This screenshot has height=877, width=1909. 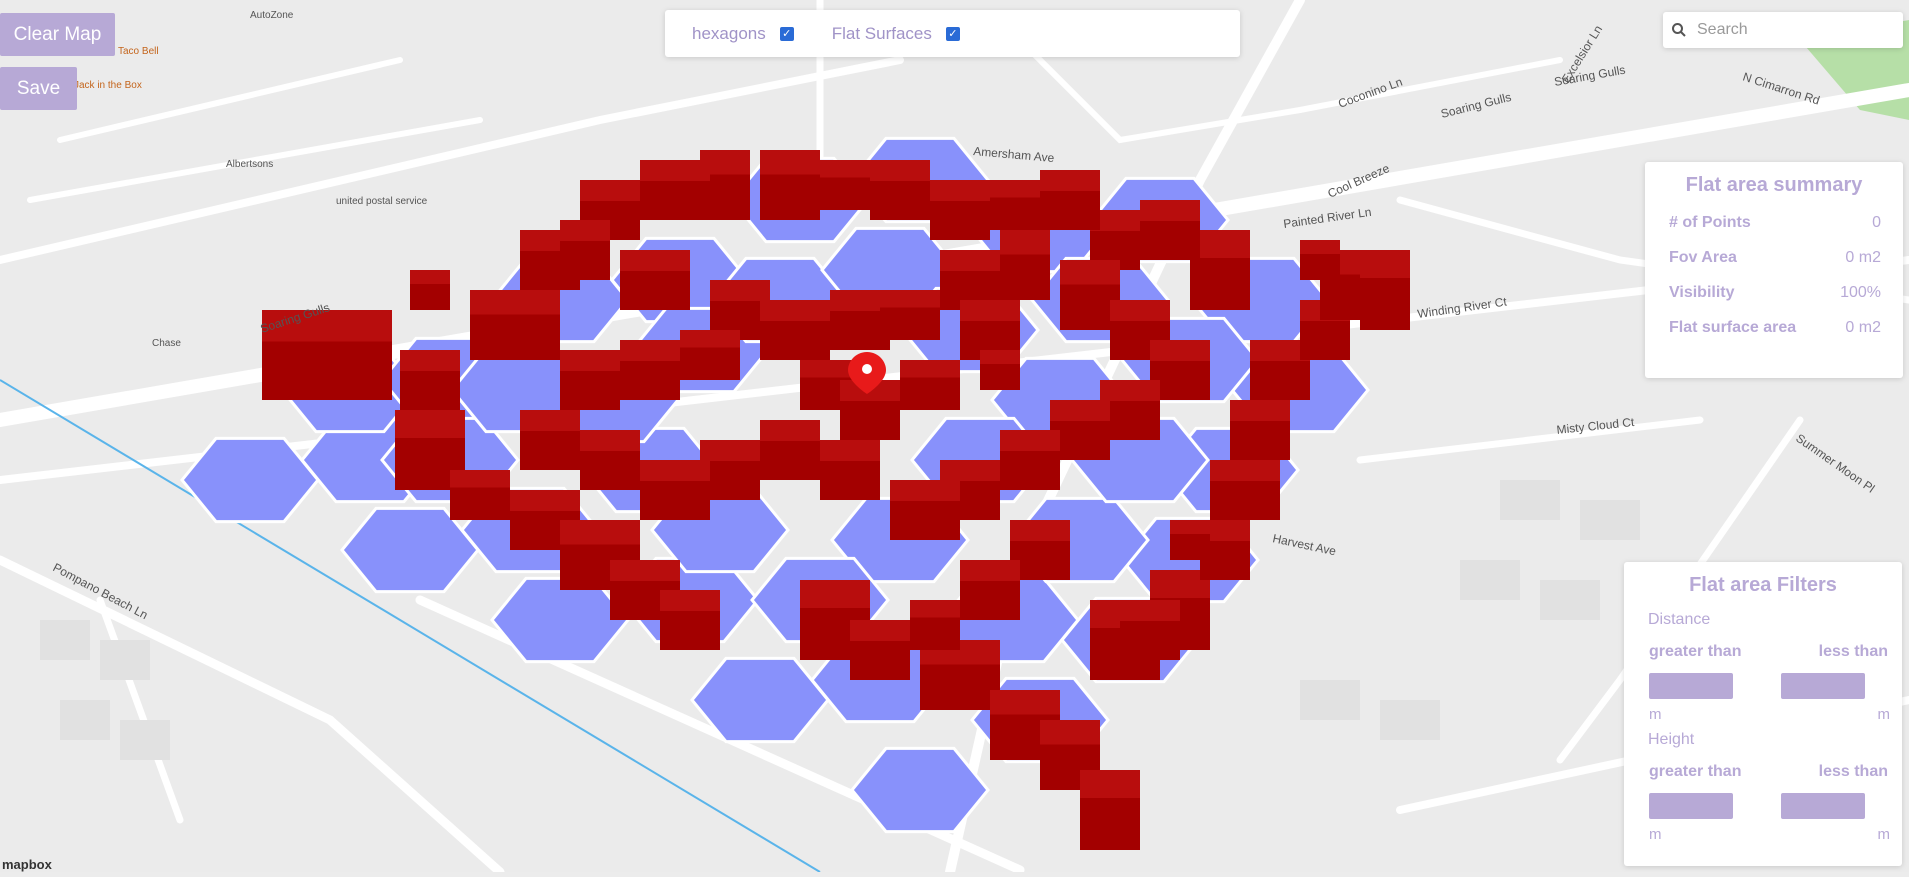 I want to click on filters-title: Flat area Filters, so click(x=1763, y=585).